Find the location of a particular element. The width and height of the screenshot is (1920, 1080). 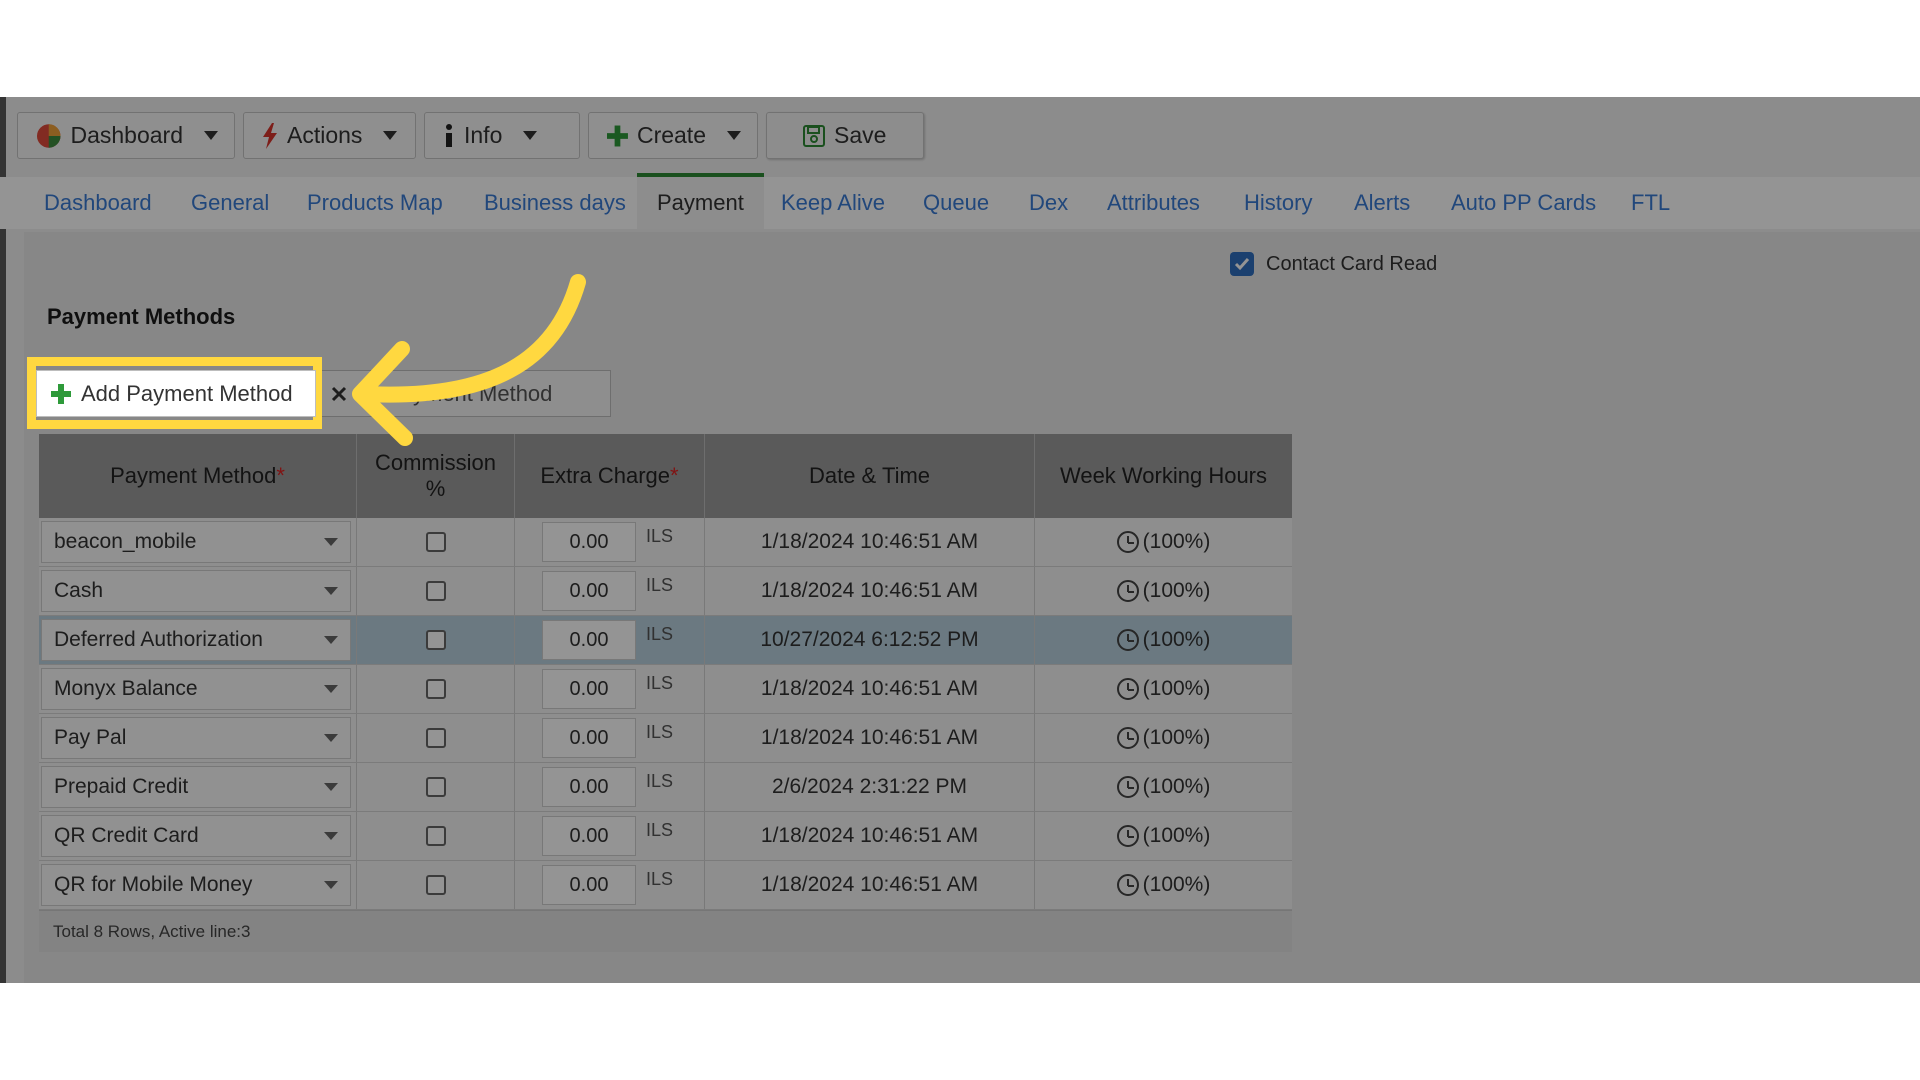

cell-commission is located at coordinates (436, 542).